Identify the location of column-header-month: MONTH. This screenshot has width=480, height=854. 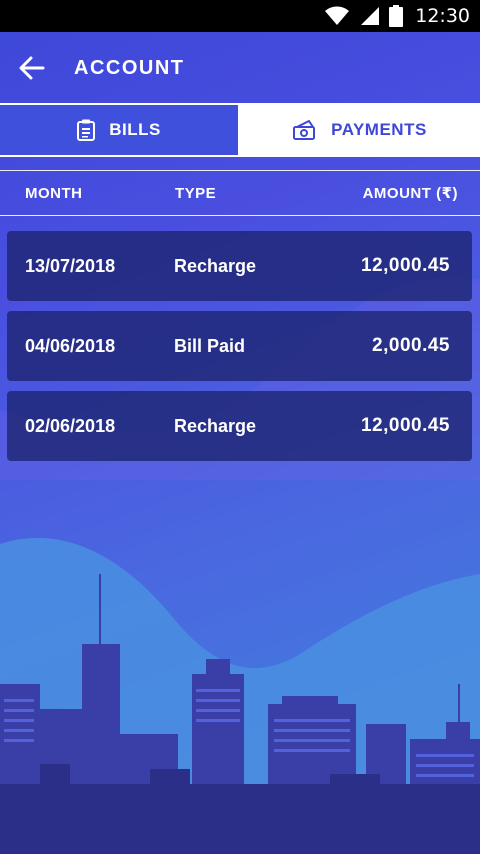
(54, 193).